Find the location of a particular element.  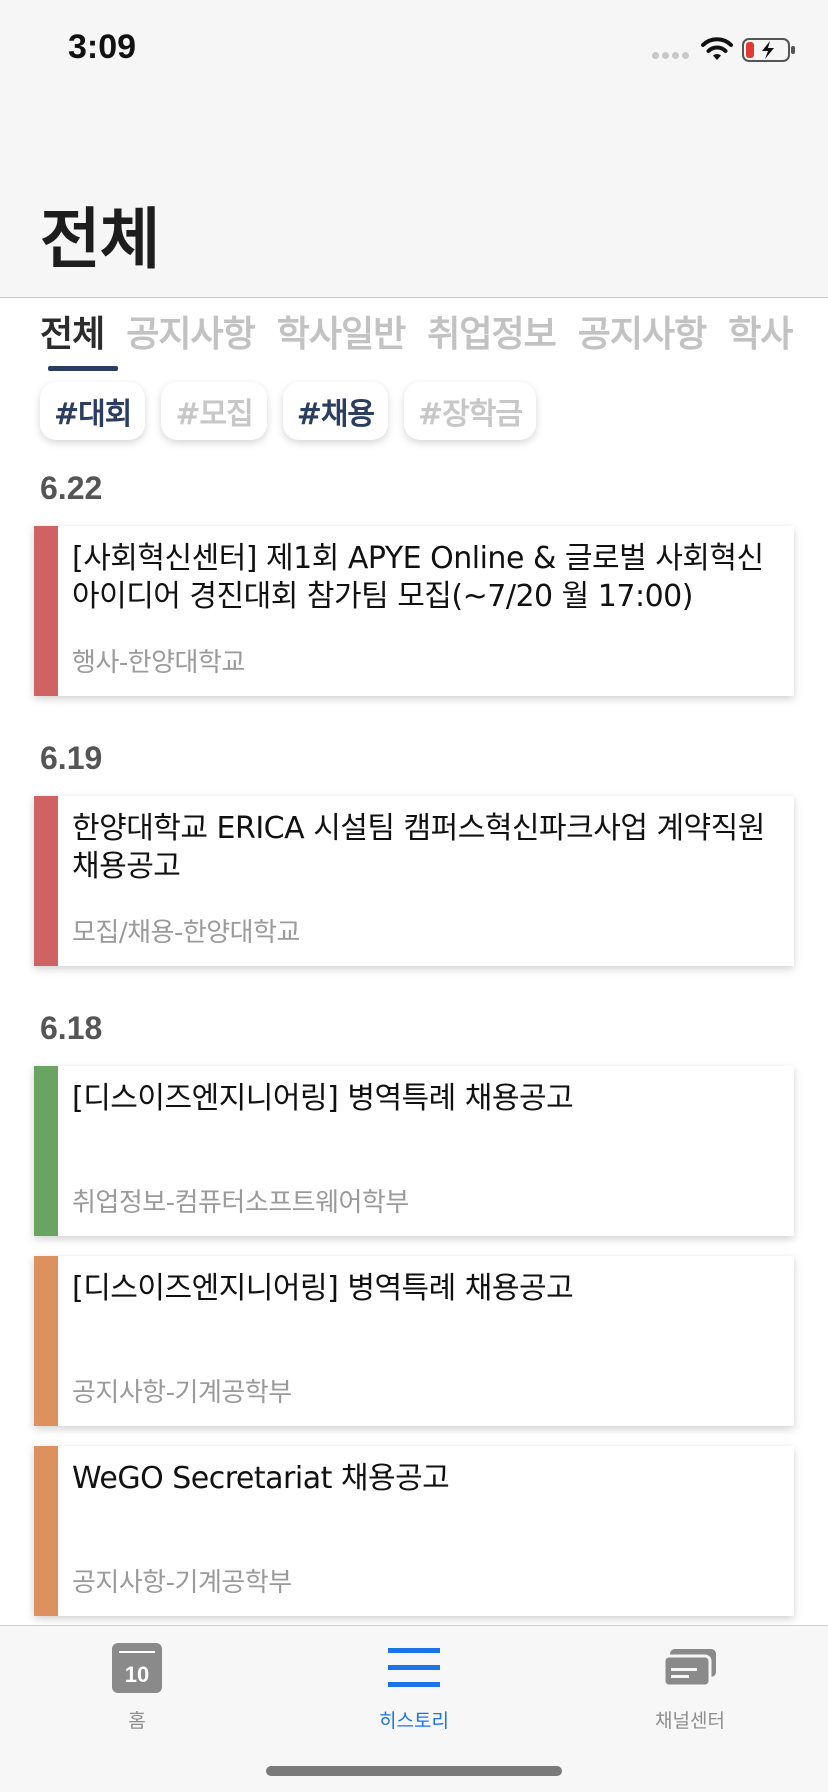

notice-source: 모집/채용-한양대학교 is located at coordinates (186, 933).